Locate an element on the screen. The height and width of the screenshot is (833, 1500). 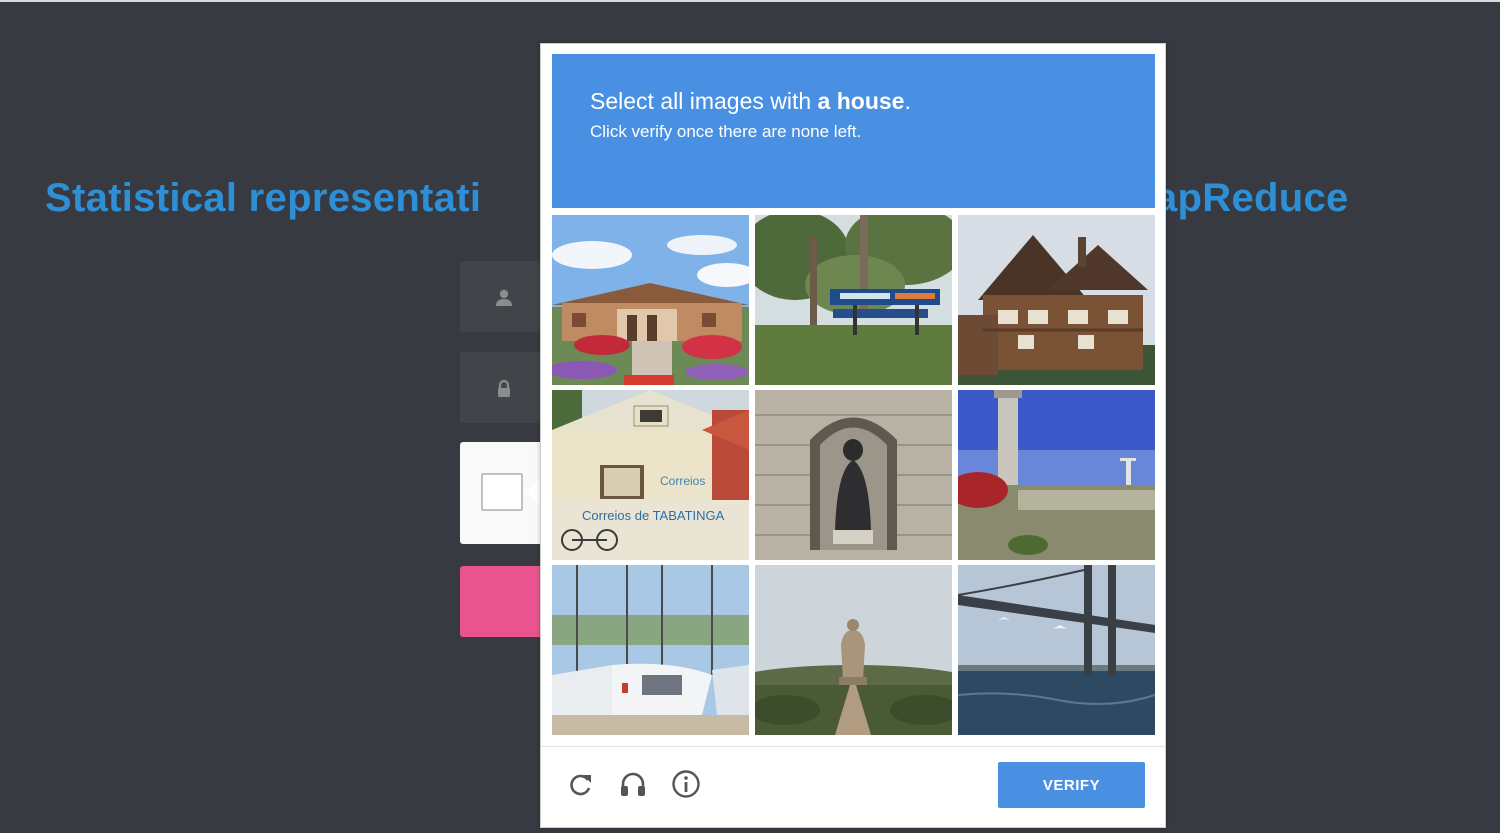
popup-pointer is located at coordinates (533, 492).